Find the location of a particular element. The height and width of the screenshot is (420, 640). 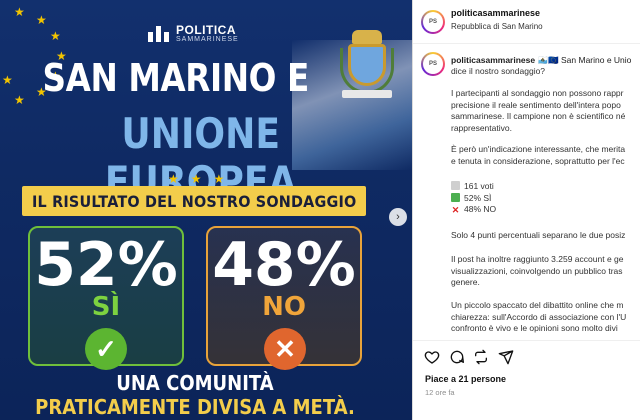

caption-avatar: PS is located at coordinates (433, 64).